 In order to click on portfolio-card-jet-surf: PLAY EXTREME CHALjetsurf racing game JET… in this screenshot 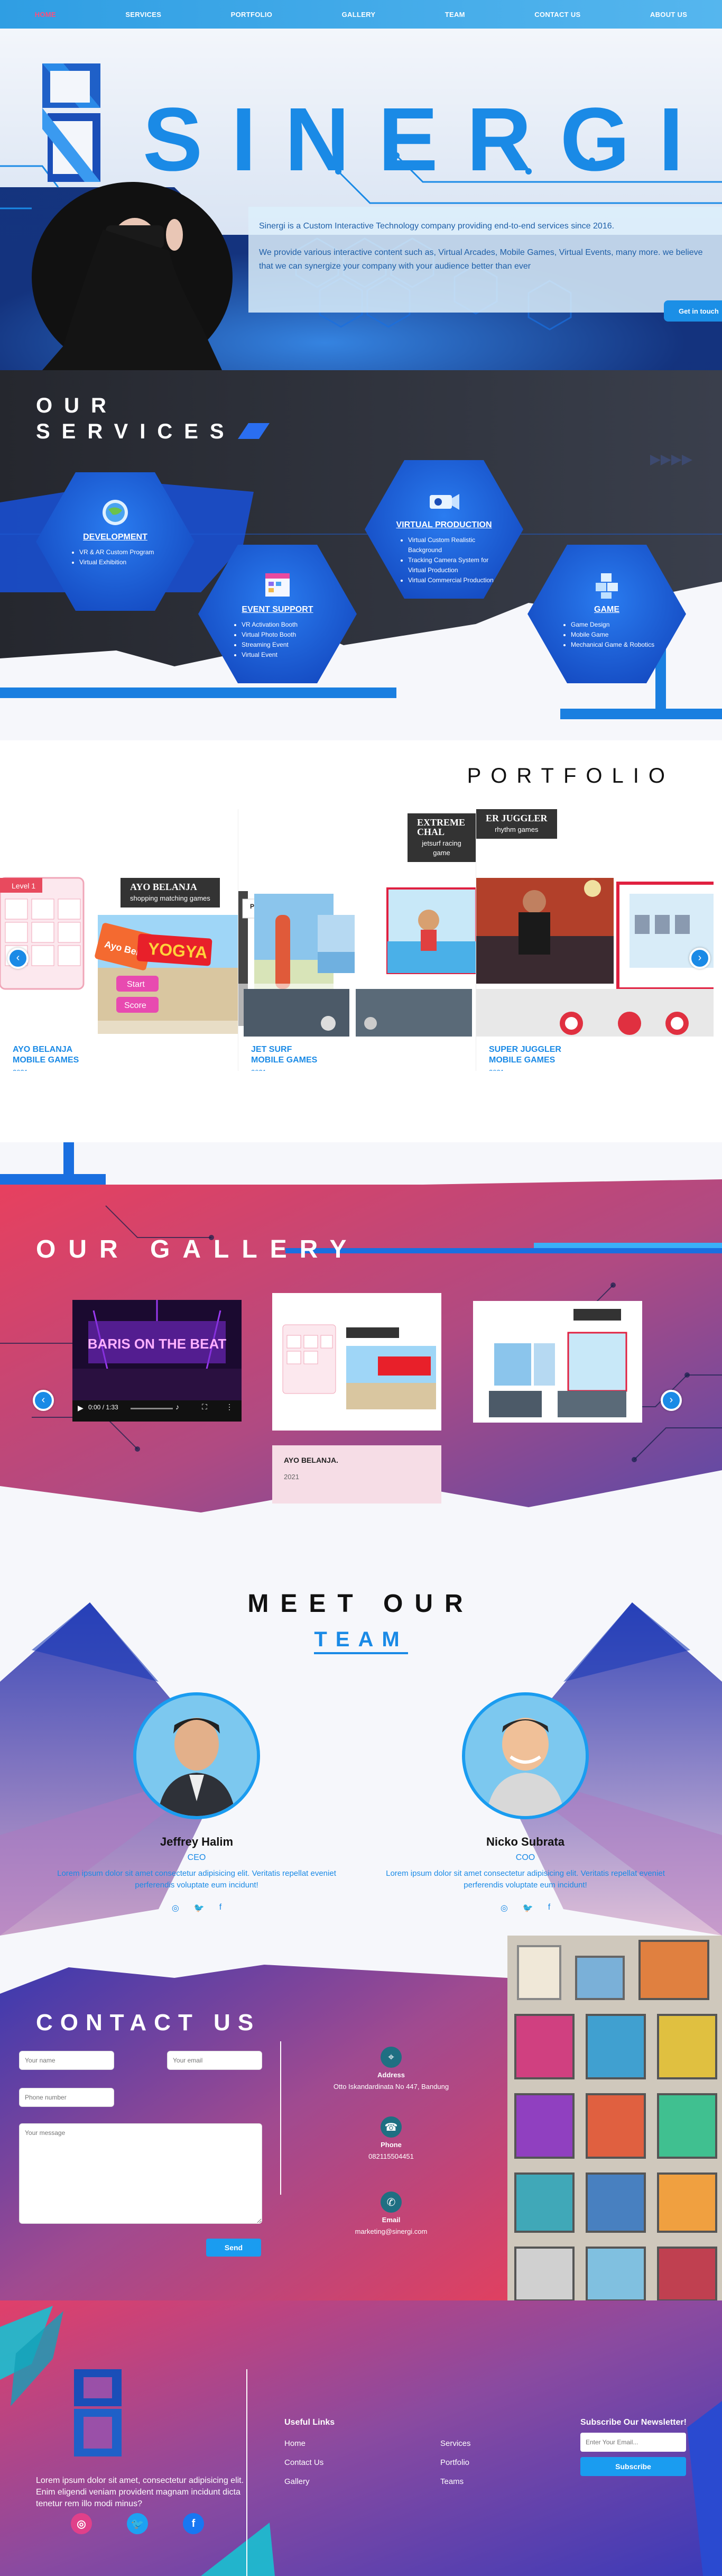, I will do `click(357, 940)`.